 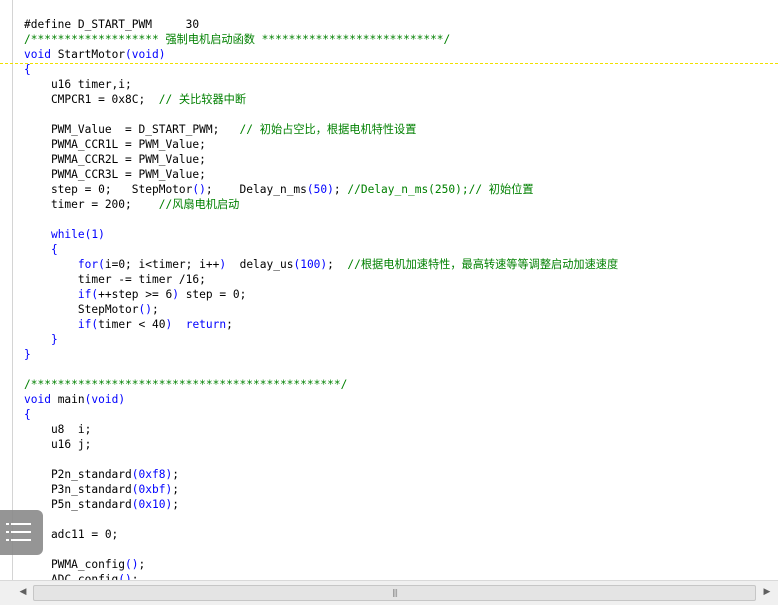 I want to click on code-token: StepMotor, so click(x=81, y=309).